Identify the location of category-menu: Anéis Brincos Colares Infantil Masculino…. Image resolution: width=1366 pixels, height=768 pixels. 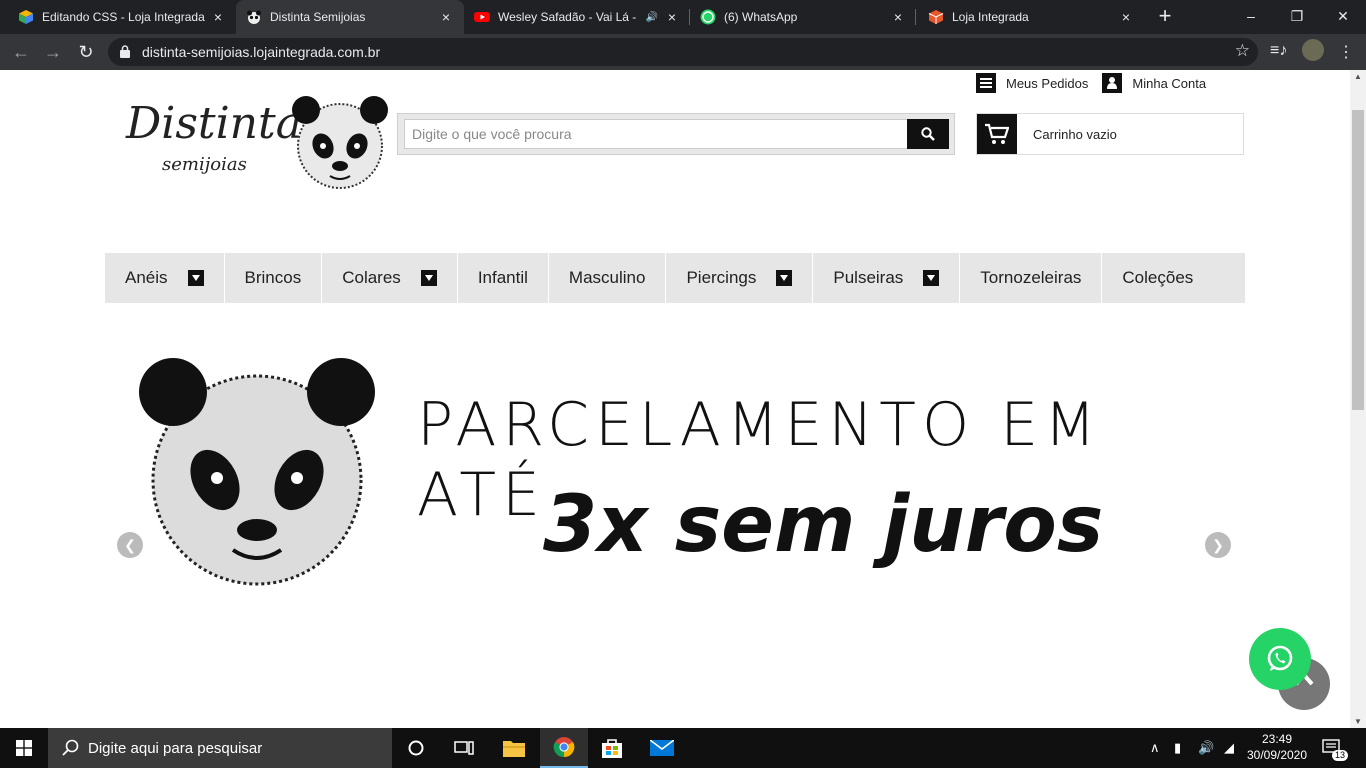
(675, 278).